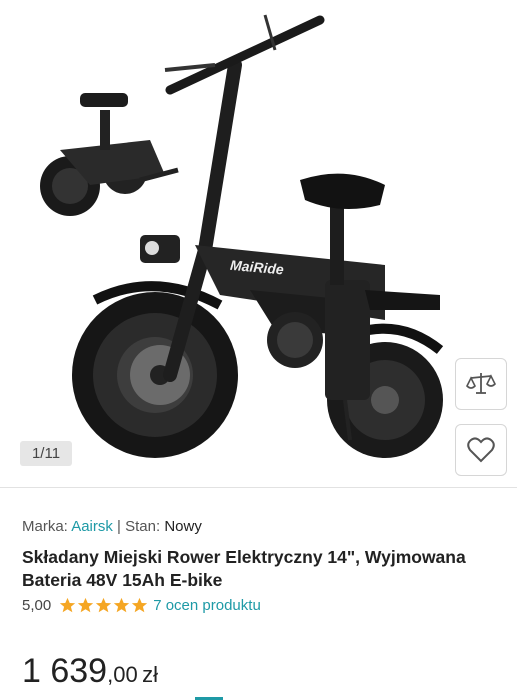 This screenshot has height=700, width=517. I want to click on price: 1 639,00 zł, so click(90, 671).